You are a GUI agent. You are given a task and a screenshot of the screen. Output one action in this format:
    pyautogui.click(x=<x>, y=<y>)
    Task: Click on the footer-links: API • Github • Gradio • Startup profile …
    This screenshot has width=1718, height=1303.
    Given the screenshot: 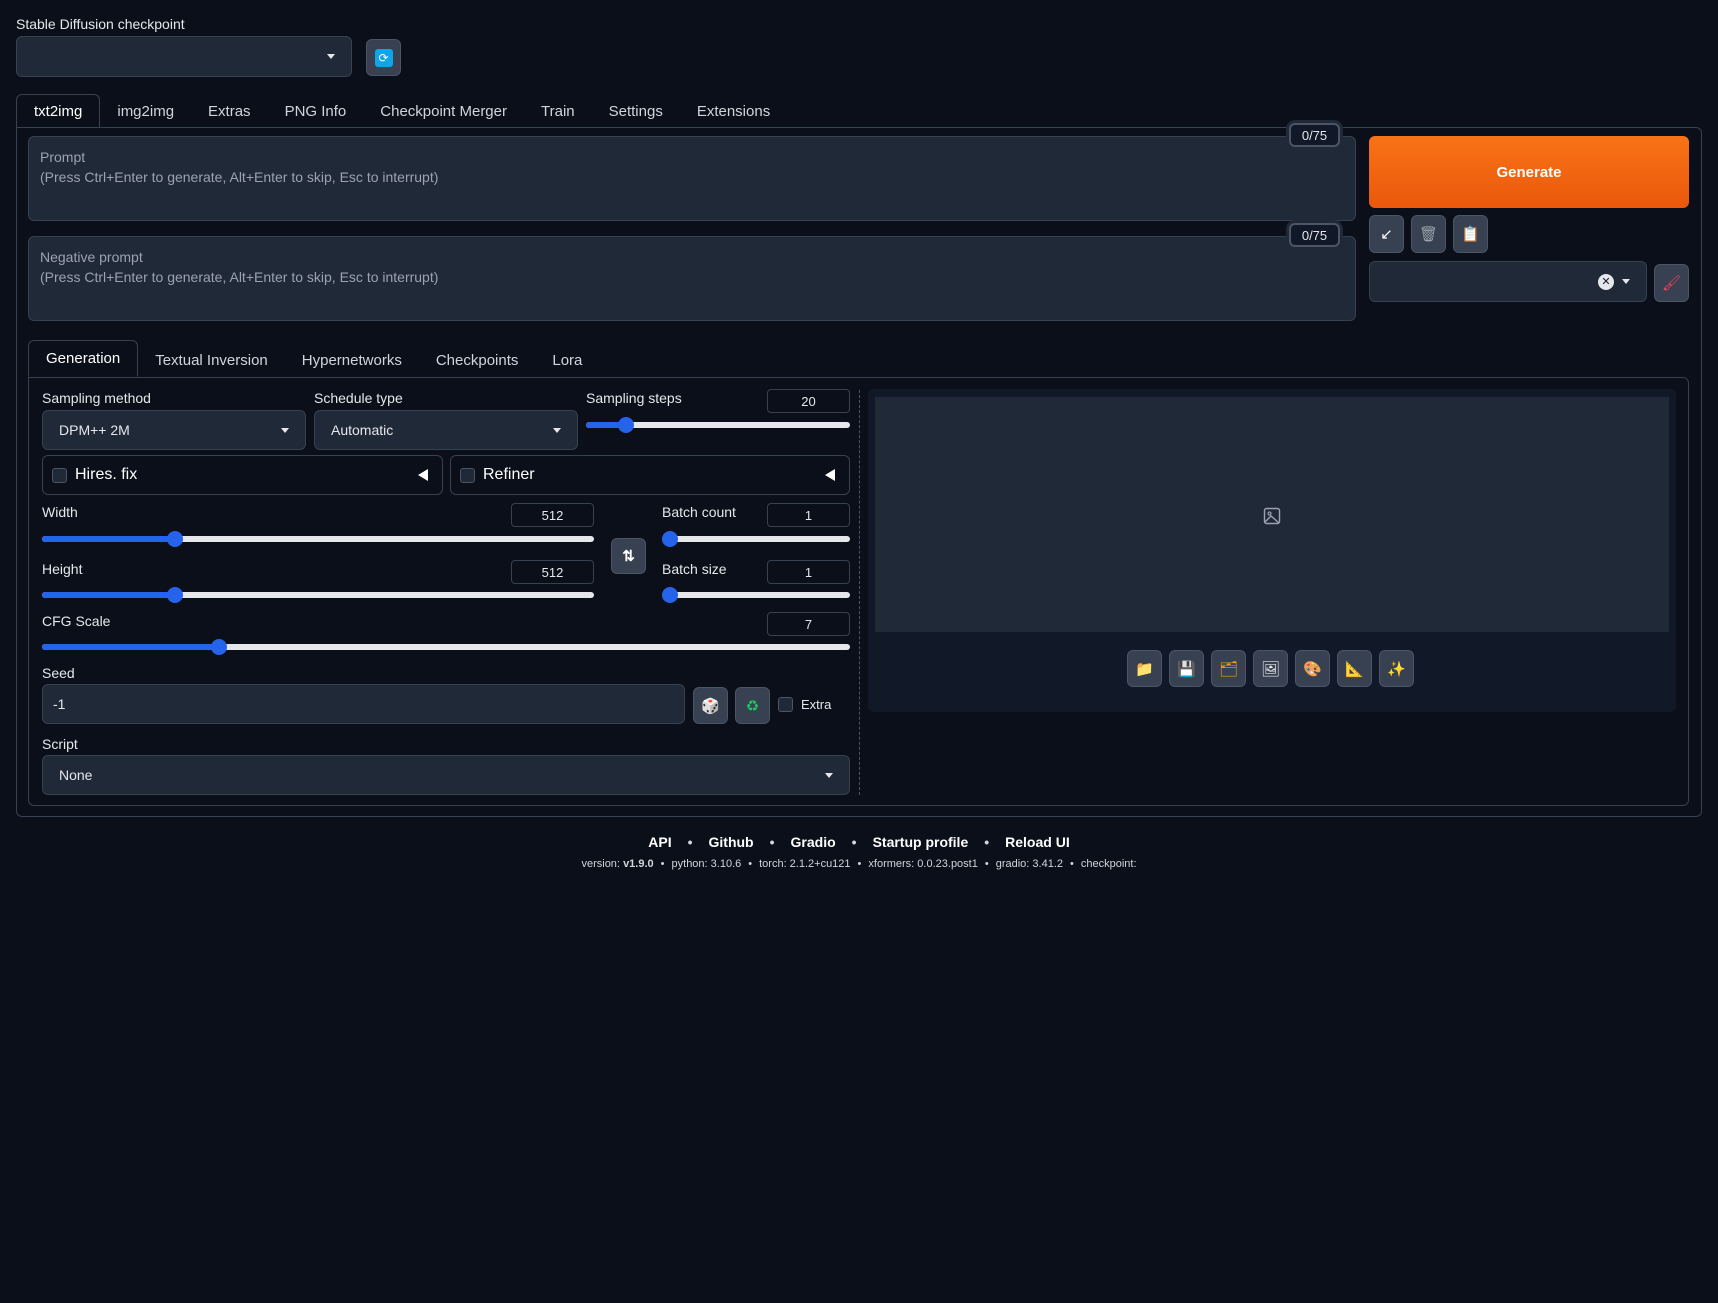 What is the action you would take?
    pyautogui.click(x=859, y=842)
    